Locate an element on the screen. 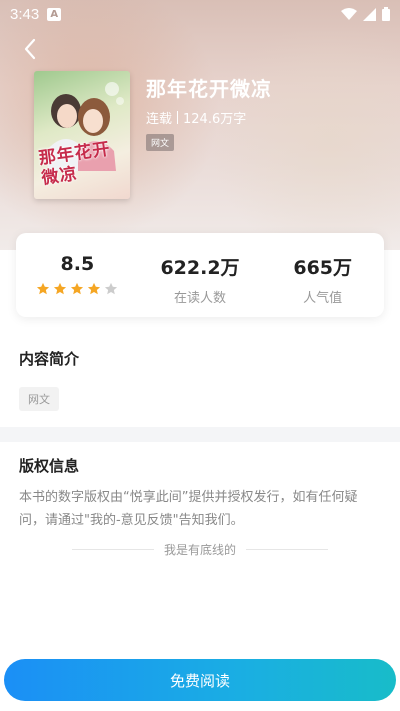  copyright-section-title: 版权信息 is located at coordinates (49, 466).